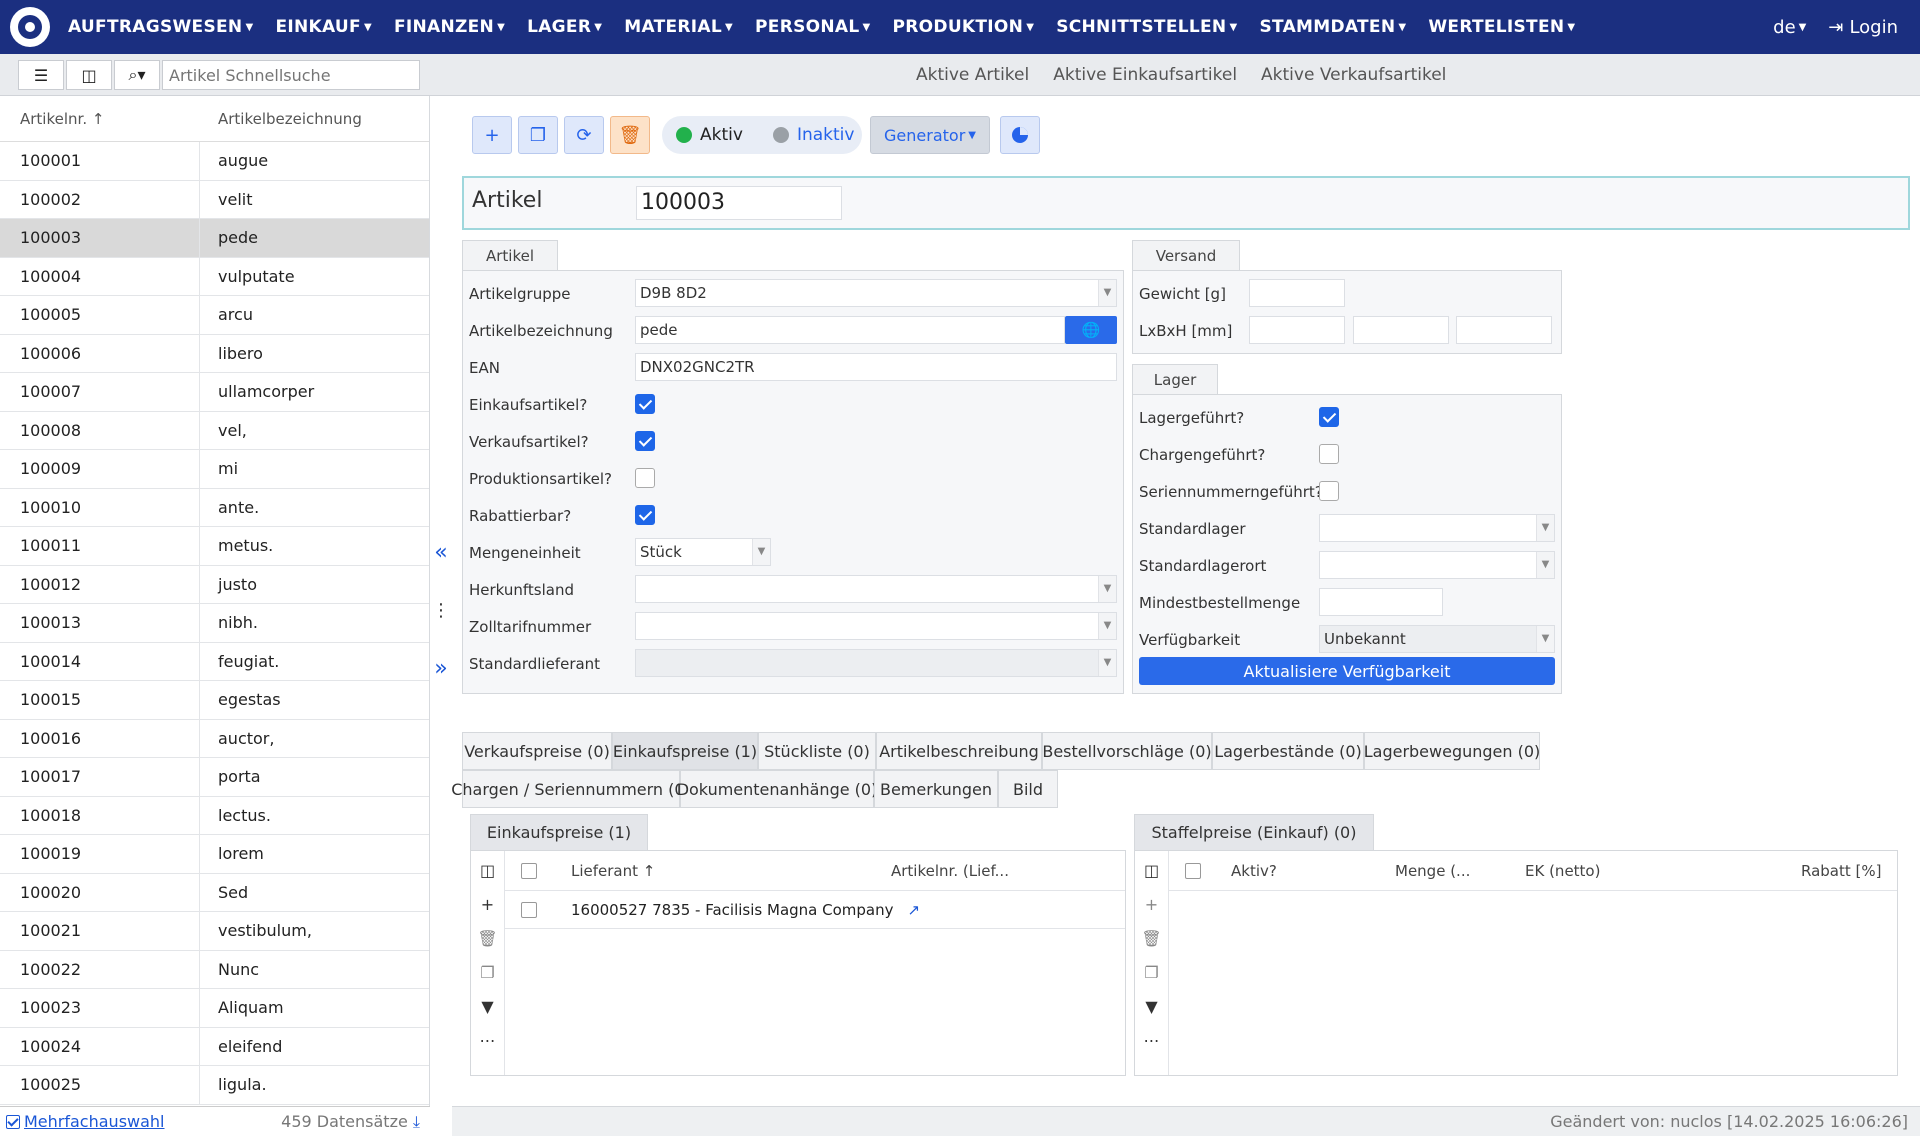  I want to click on external-link-icon: ↗, so click(913, 910).